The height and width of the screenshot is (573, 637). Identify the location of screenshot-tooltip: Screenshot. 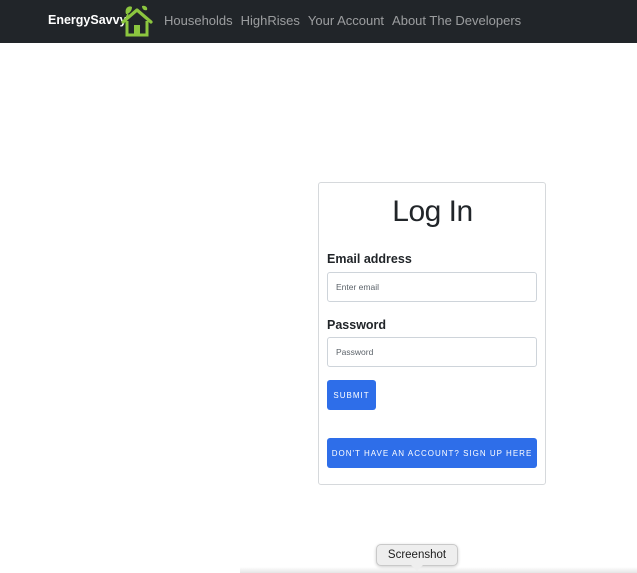
(417, 555).